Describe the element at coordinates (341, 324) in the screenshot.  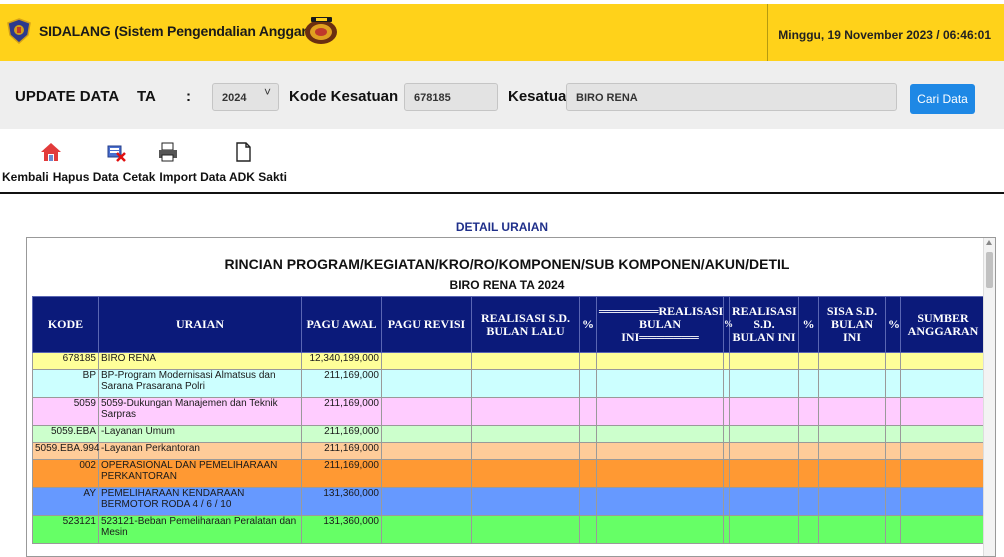
I see `column-header: PAGU AWAL` at that location.